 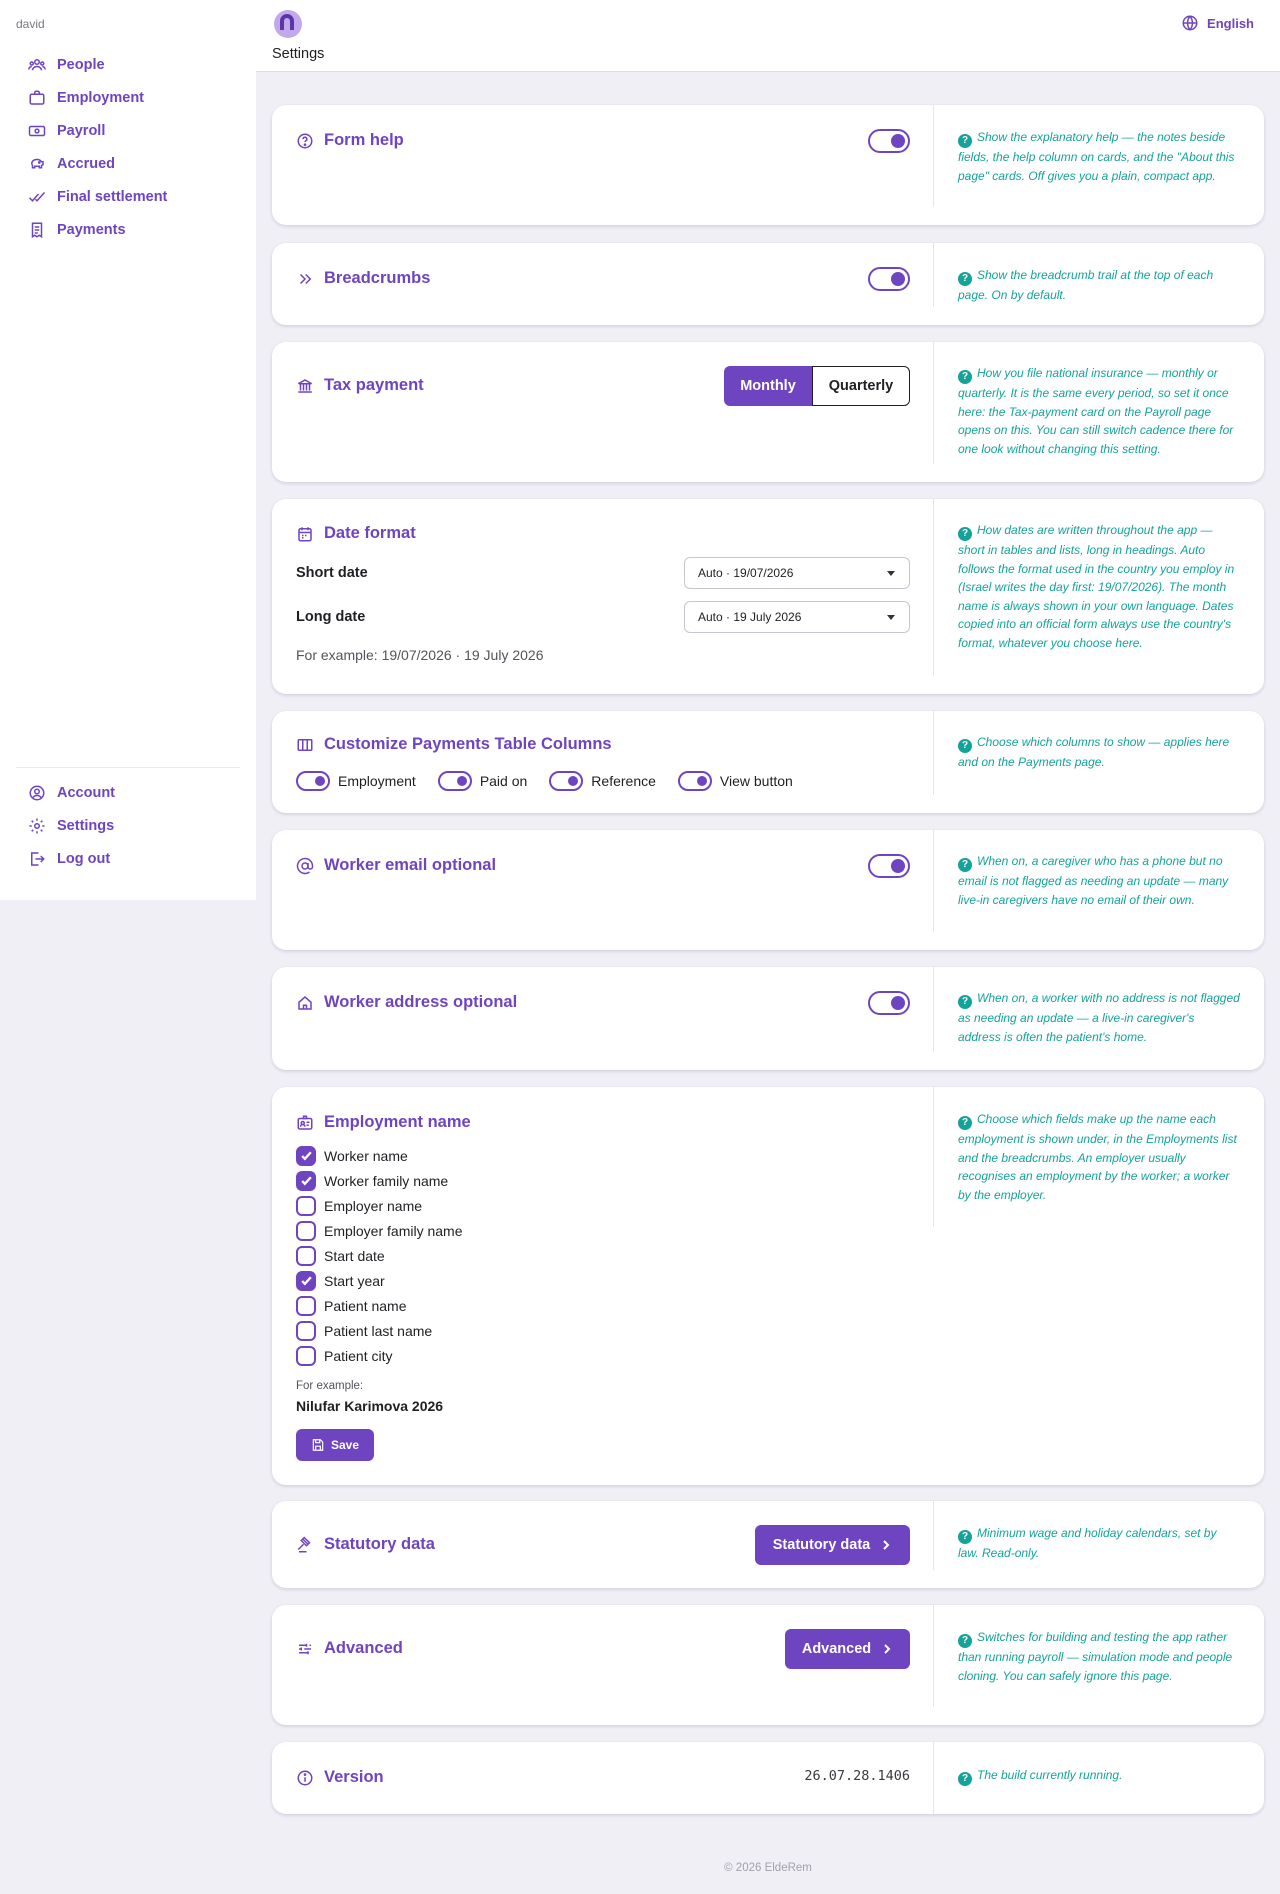 I want to click on sidebar-item-people: People, so click(x=66, y=65).